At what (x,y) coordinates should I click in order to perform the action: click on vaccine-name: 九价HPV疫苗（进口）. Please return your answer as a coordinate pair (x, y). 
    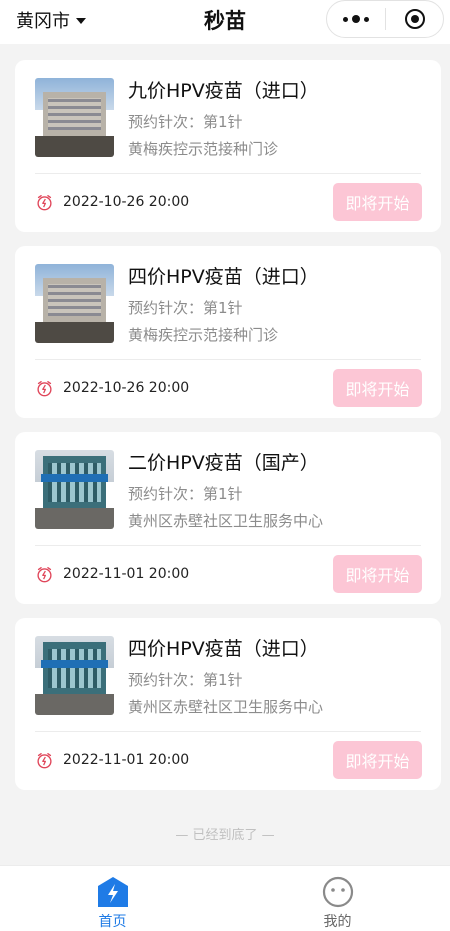
    Looking at the image, I should click on (223, 91).